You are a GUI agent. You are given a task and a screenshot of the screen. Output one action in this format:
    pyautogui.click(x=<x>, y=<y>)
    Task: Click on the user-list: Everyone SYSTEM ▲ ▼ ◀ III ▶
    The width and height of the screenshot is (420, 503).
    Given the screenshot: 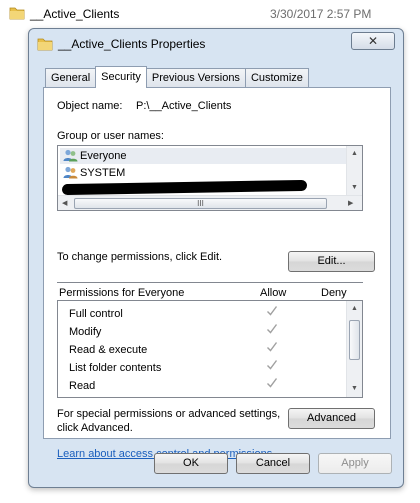 What is the action you would take?
    pyautogui.click(x=210, y=178)
    